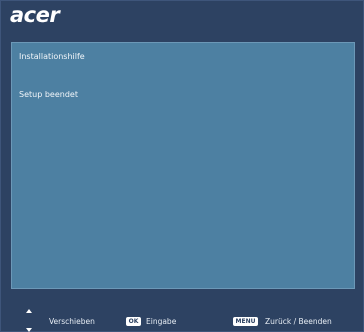  Describe the element at coordinates (298, 321) in the screenshot. I see `back-exit-hint: Zurück / Beenden` at that location.